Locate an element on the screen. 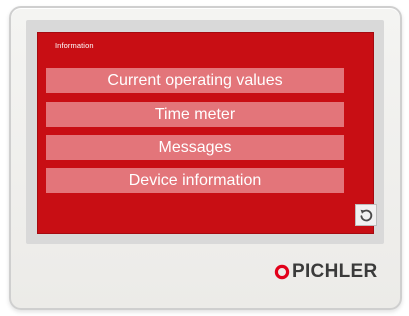 Image resolution: width=409 pixels, height=316 pixels. brand-logo: PICHLER is located at coordinates (326, 272).